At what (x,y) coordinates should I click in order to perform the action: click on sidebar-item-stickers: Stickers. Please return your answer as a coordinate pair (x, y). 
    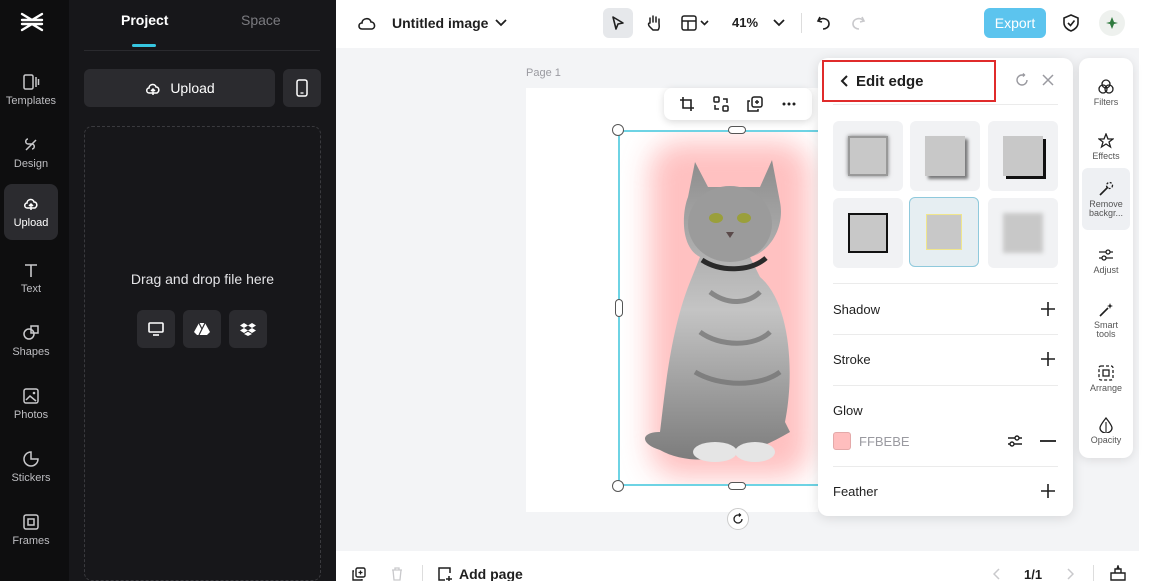
    Looking at the image, I should click on (31, 467).